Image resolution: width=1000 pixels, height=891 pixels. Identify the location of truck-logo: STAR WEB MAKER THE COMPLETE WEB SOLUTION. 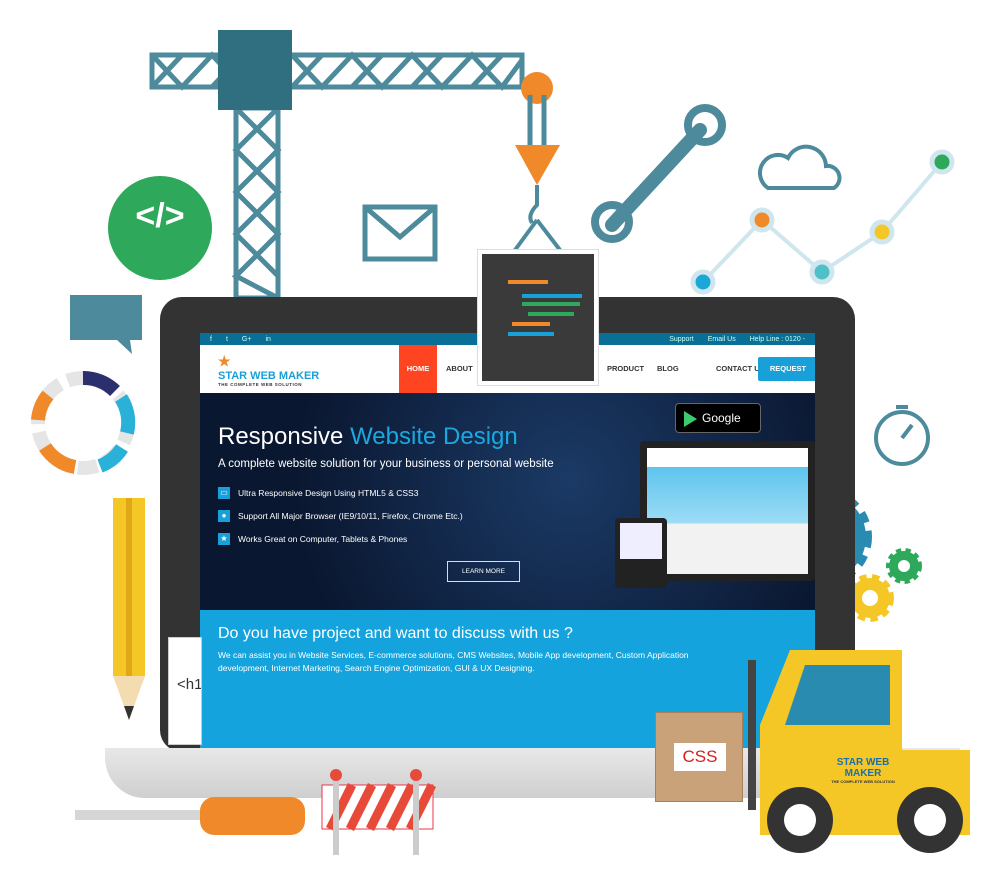
(863, 770).